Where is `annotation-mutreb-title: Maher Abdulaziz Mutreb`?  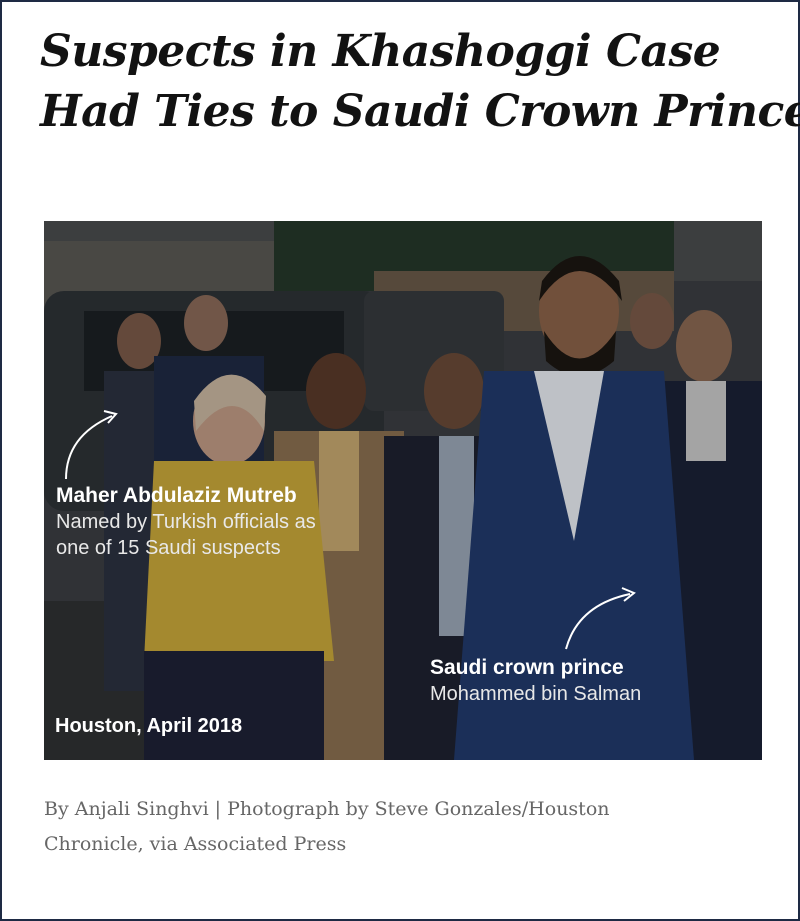 annotation-mutreb-title: Maher Abdulaziz Mutreb is located at coordinates (176, 495).